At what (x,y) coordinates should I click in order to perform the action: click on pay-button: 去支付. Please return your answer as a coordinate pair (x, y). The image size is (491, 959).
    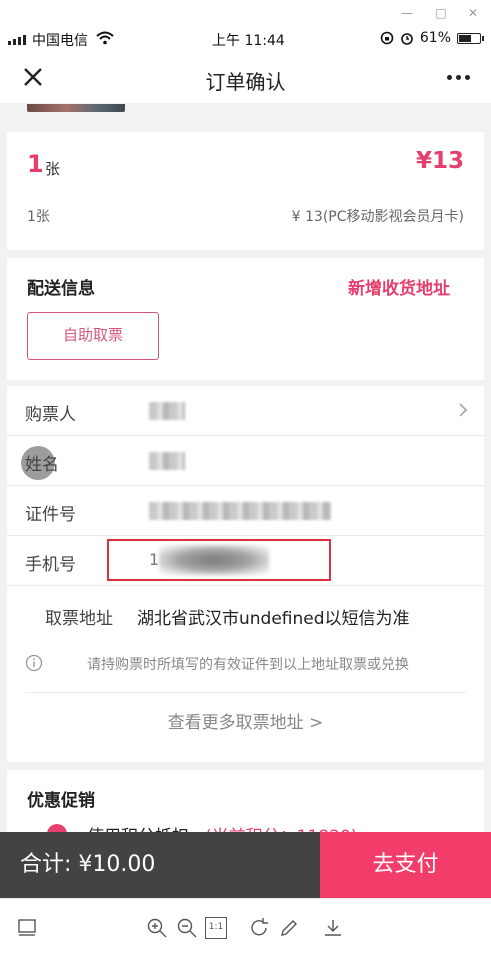
    Looking at the image, I should click on (405, 865).